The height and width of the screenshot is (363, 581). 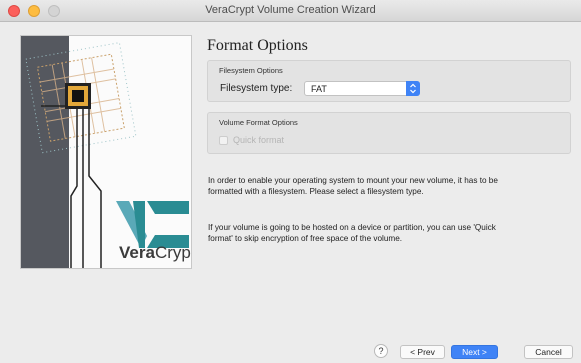 I want to click on select-arrows-icon, so click(x=413, y=88).